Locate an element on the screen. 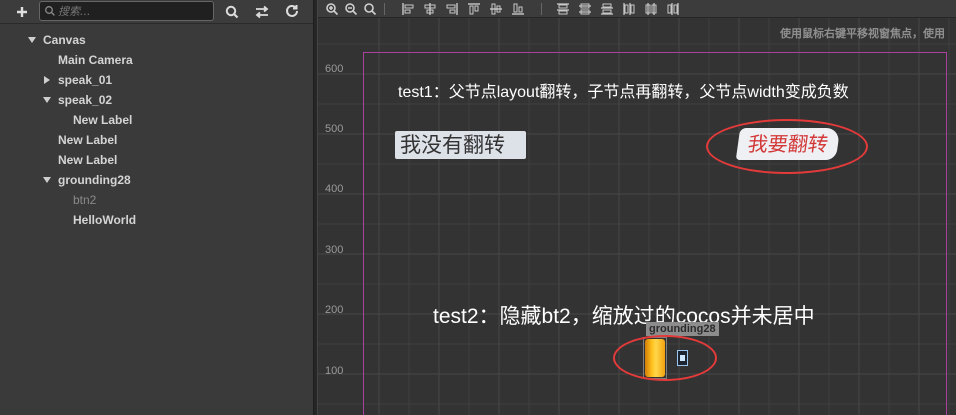 This screenshot has width=956, height=415. align-h-center-icon is located at coordinates (430, 9).